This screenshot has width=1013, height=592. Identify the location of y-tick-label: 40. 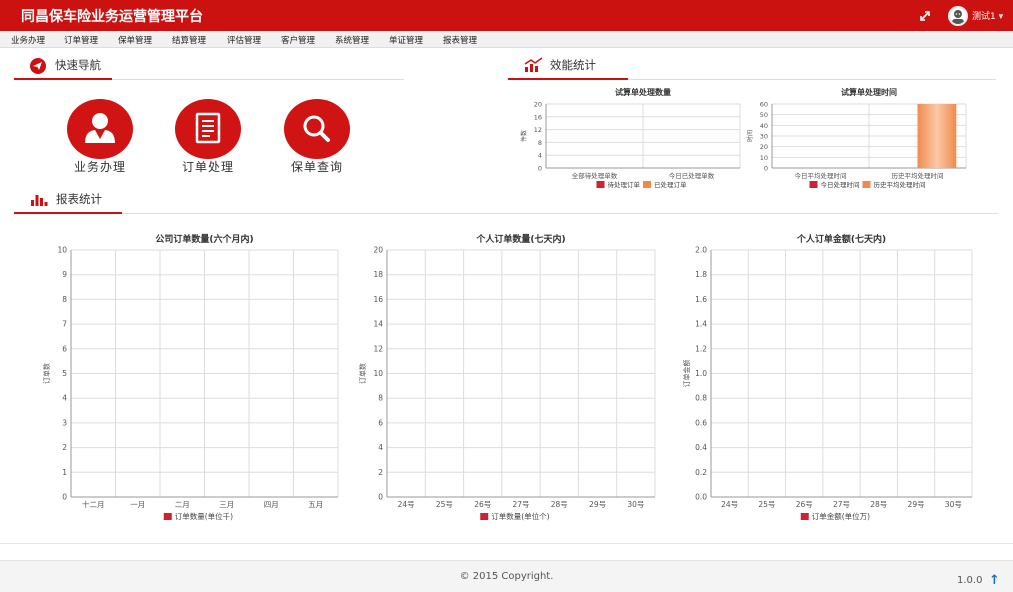
(764, 126).